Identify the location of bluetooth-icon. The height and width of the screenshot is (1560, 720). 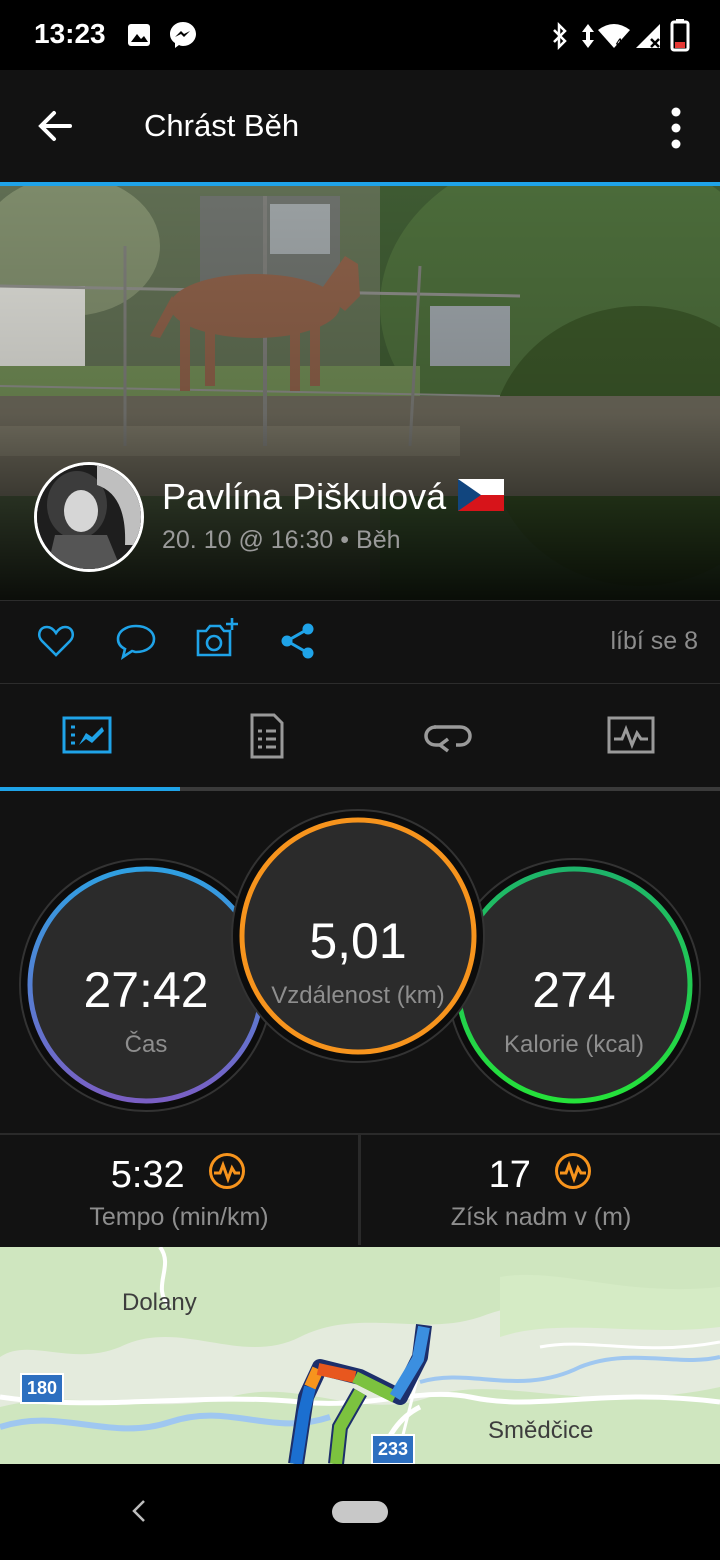
(560, 36).